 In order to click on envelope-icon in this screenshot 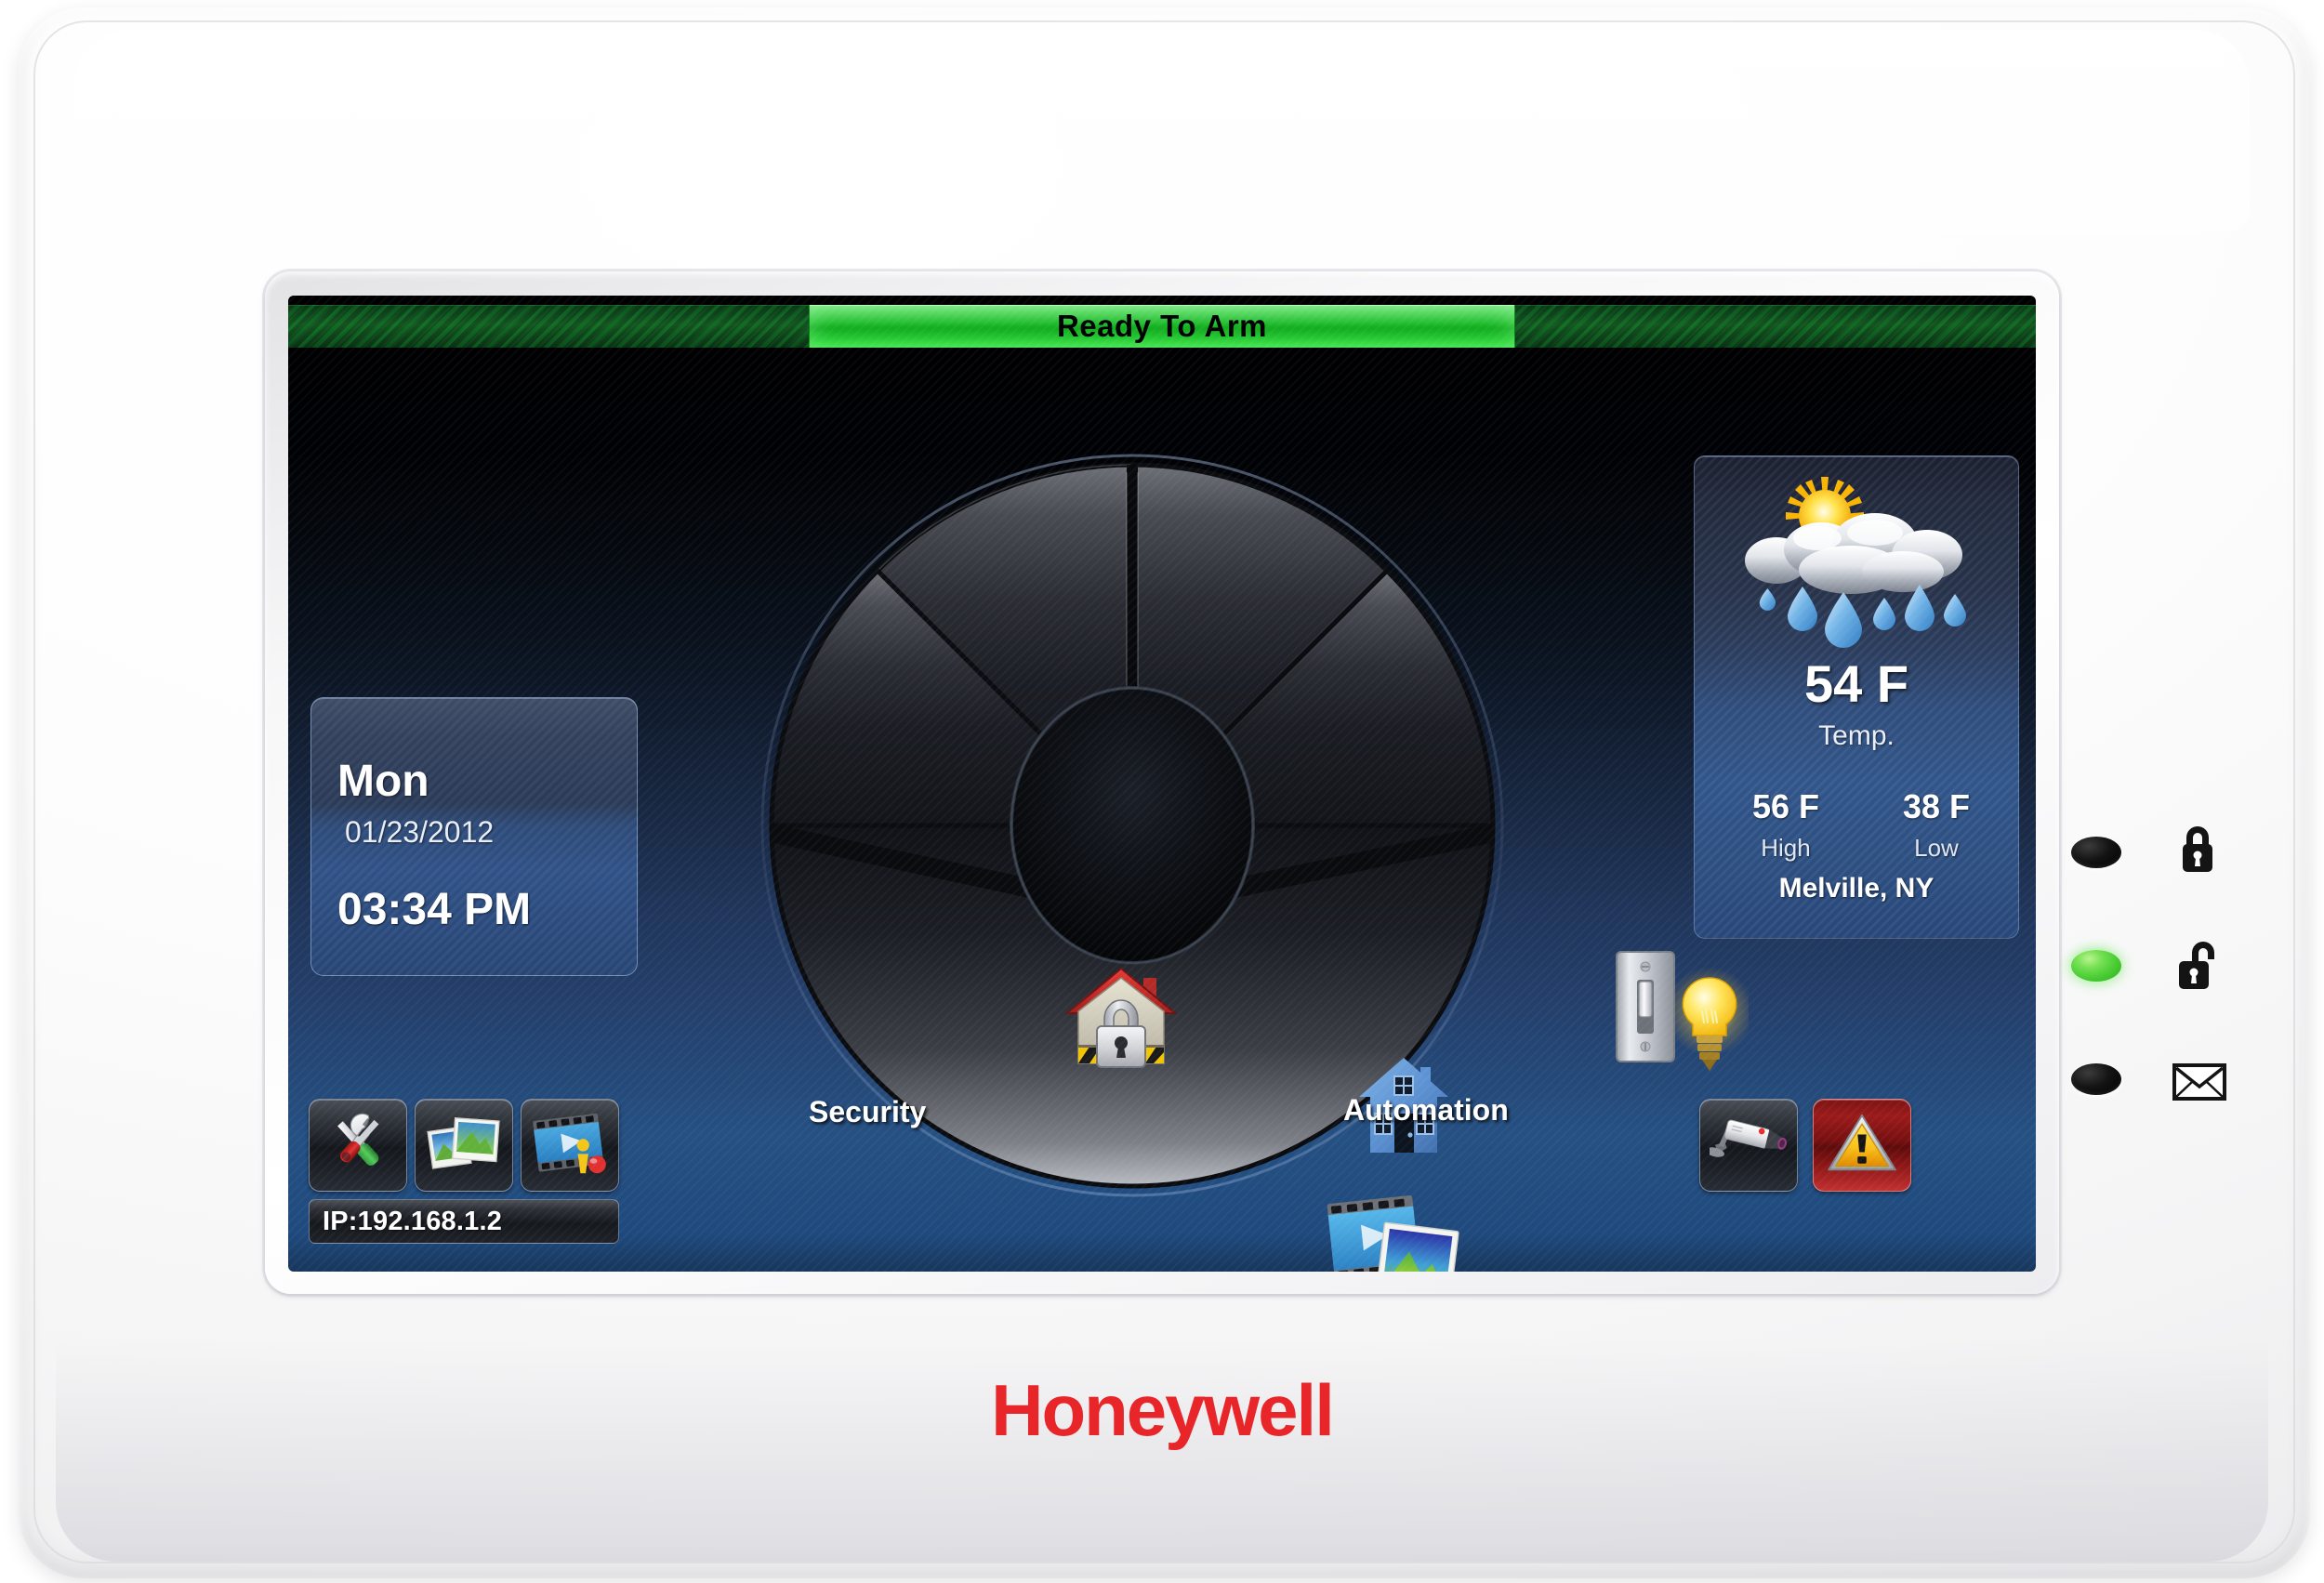, I will do `click(2199, 1088)`.